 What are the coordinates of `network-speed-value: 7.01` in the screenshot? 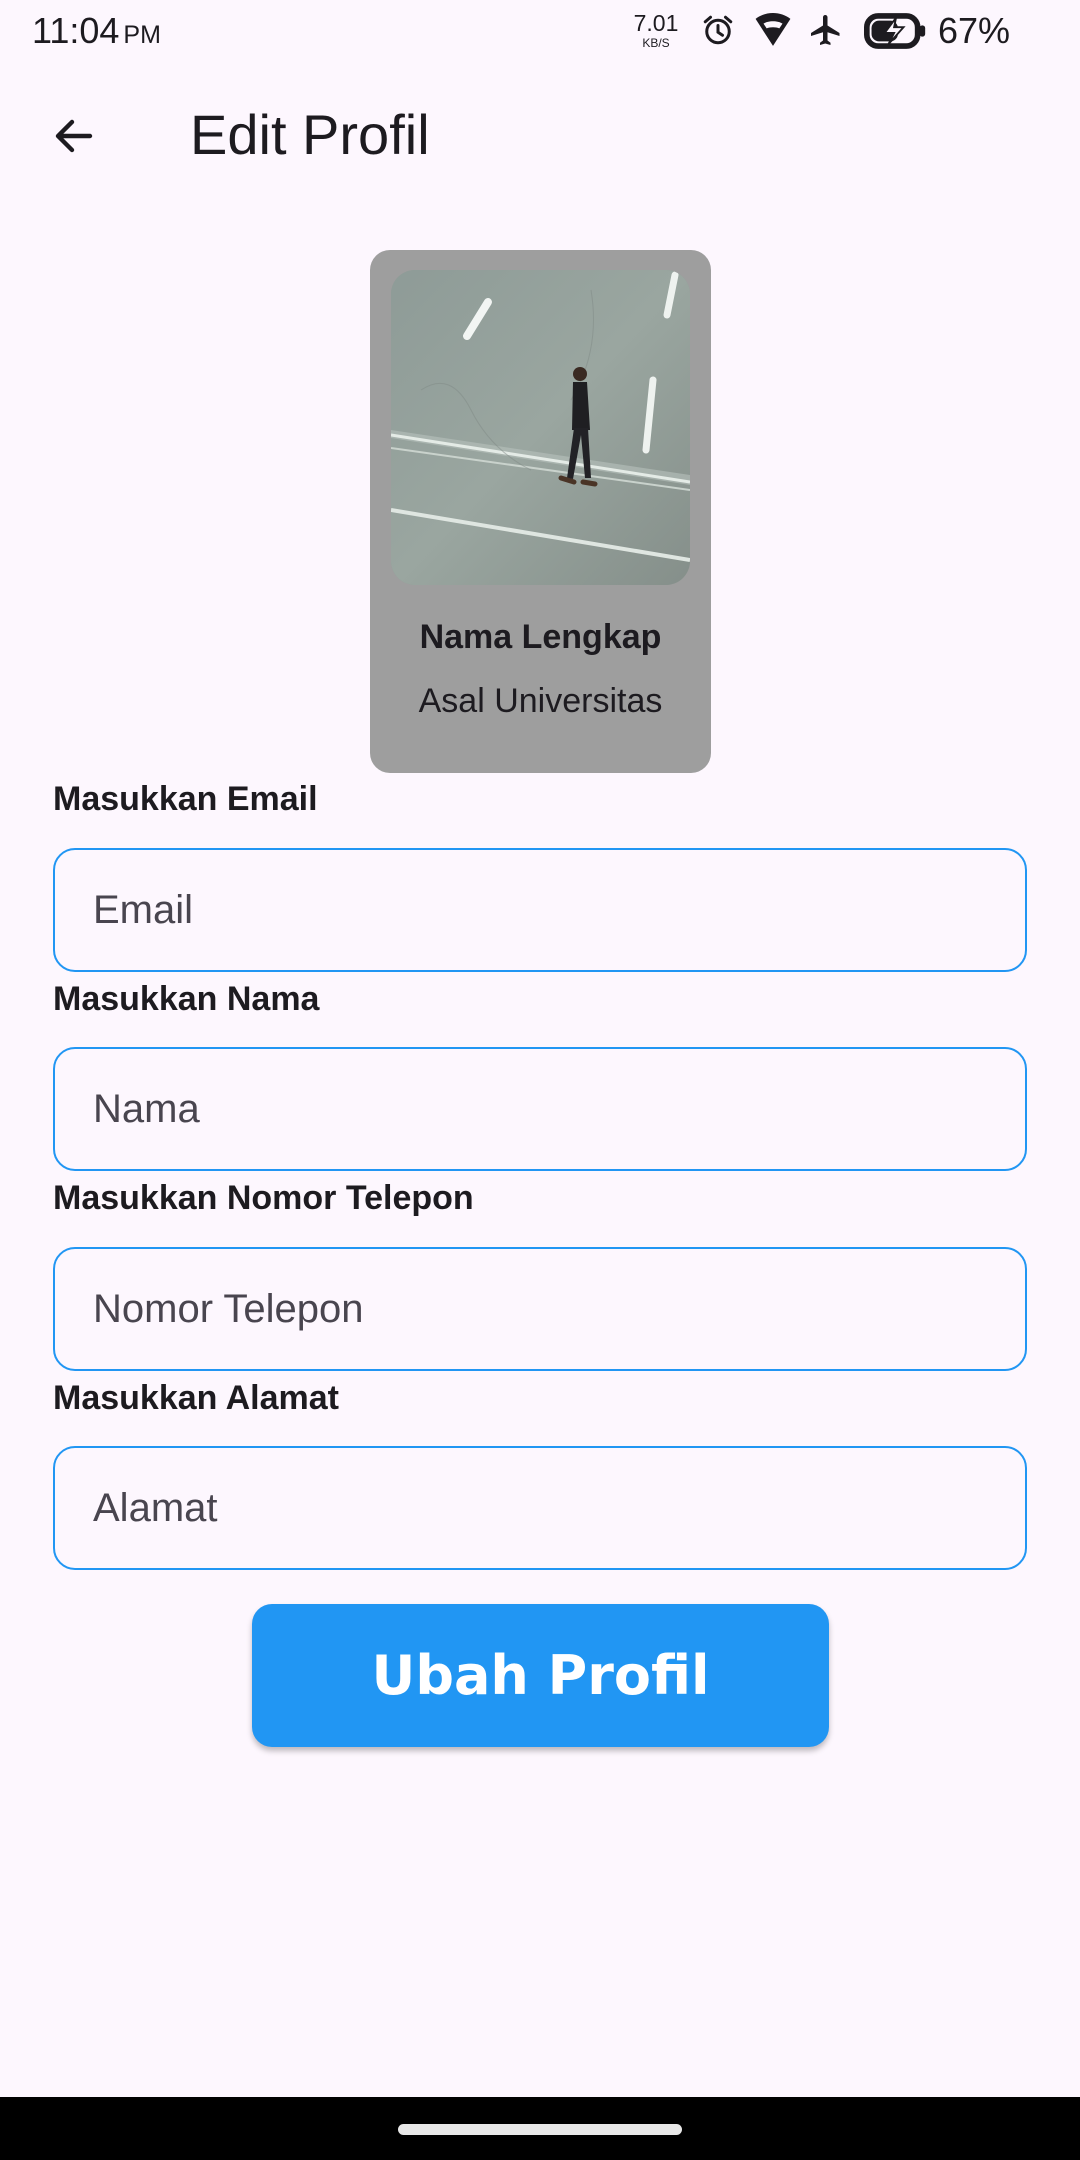 It's located at (656, 23).